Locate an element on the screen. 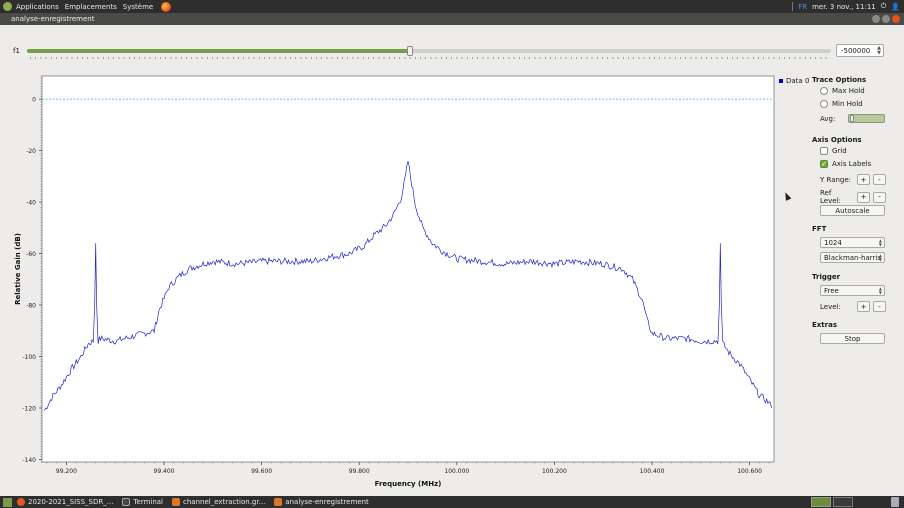  f1-control-row: f1 -500000 ▲ ▼ is located at coordinates (452, 51).